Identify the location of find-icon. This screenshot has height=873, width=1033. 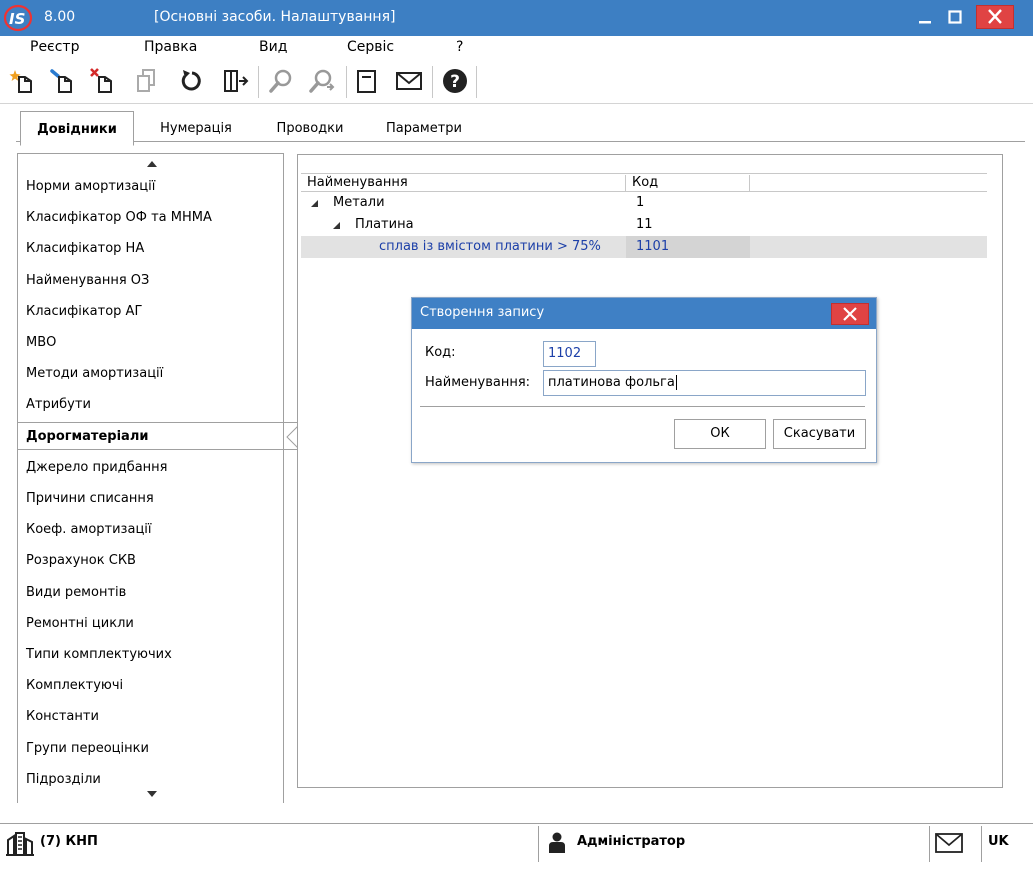
(280, 81).